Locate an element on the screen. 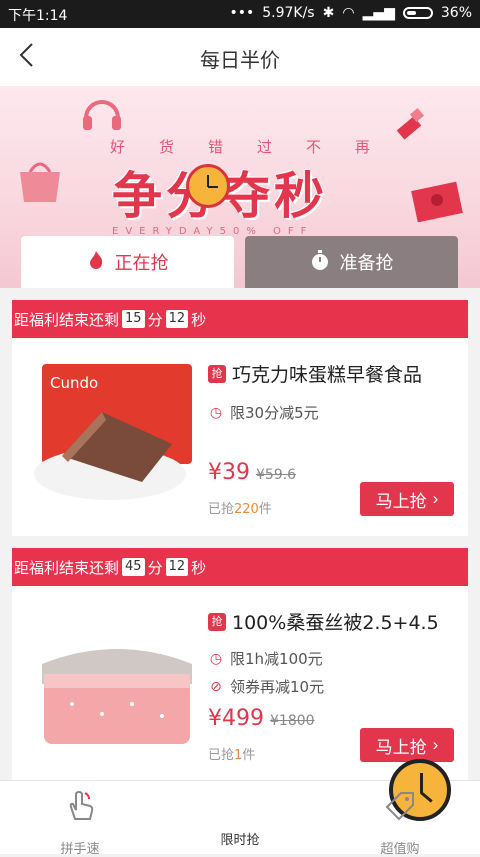 This screenshot has width=480, height=857. stopwatch-icon is located at coordinates (320, 262).